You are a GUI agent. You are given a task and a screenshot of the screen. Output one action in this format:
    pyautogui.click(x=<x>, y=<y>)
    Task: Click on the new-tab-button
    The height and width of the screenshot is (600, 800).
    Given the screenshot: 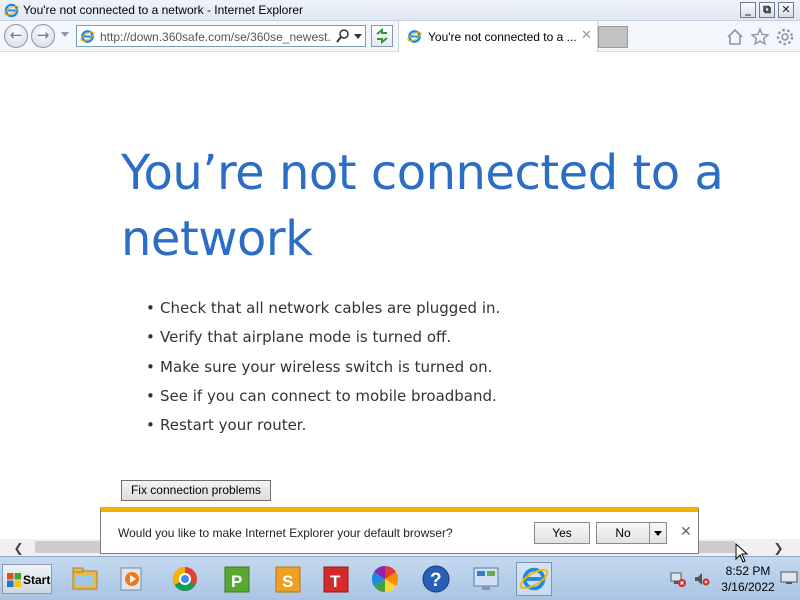 What is the action you would take?
    pyautogui.click(x=613, y=37)
    